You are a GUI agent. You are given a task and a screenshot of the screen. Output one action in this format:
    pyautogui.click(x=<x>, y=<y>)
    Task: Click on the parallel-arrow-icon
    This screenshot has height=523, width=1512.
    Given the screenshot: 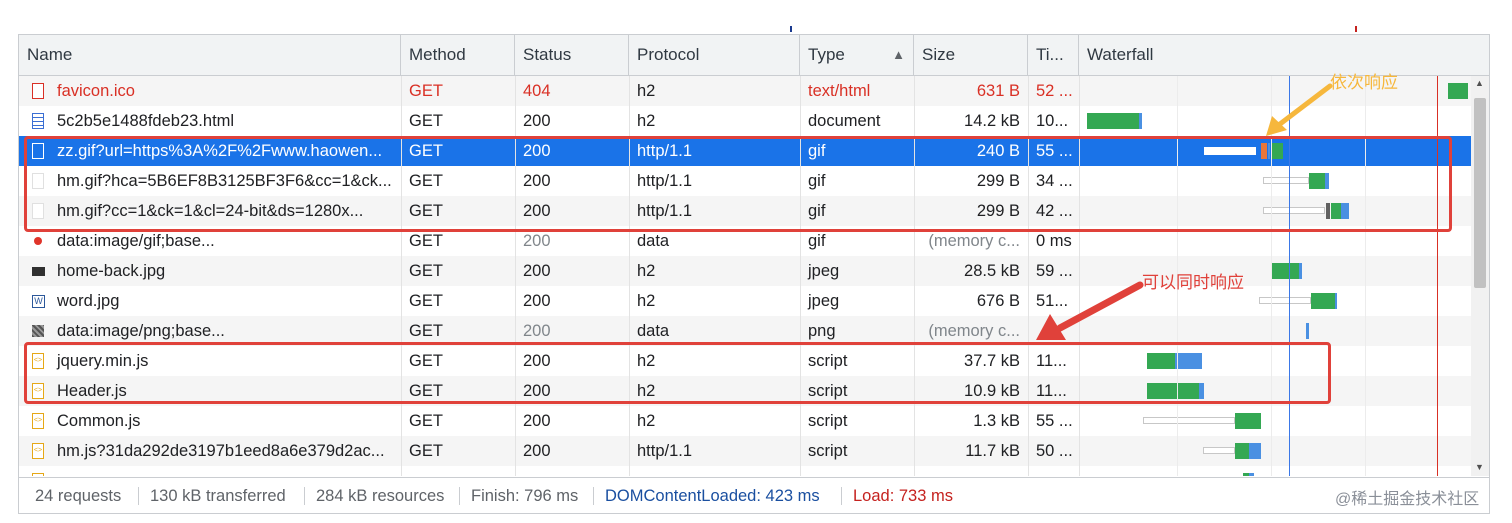 What is the action you would take?
    pyautogui.click(x=1090, y=310)
    